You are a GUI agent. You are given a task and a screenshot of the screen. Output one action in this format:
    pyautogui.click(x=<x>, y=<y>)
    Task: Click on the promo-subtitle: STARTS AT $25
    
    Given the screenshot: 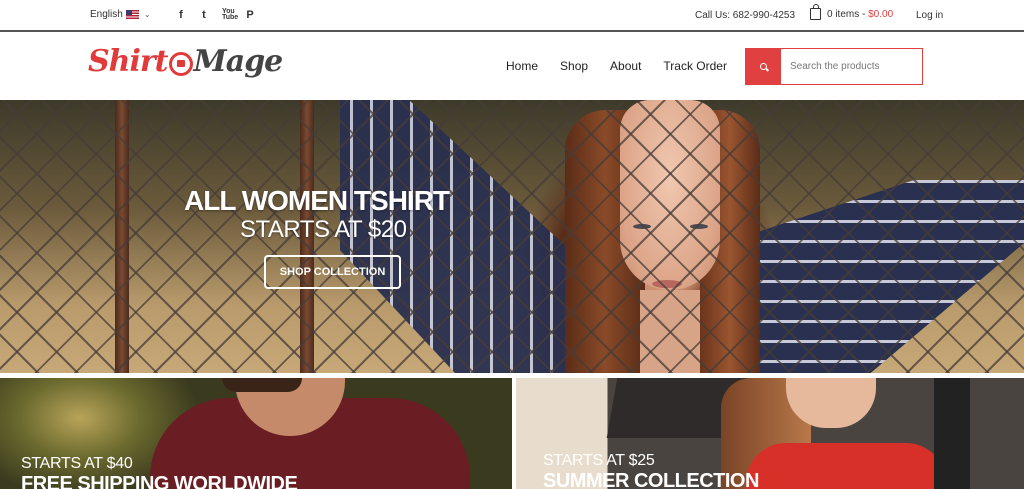 What is the action you would take?
    pyautogui.click(x=599, y=460)
    